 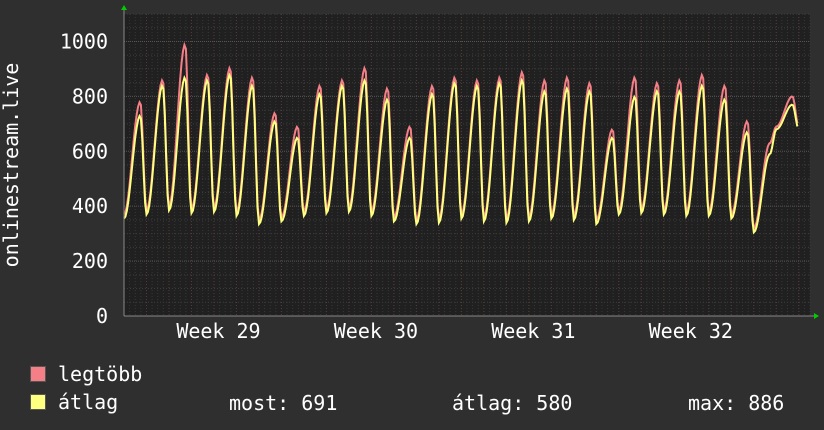 I want to click on stat-now: most: 691, so click(x=283, y=403).